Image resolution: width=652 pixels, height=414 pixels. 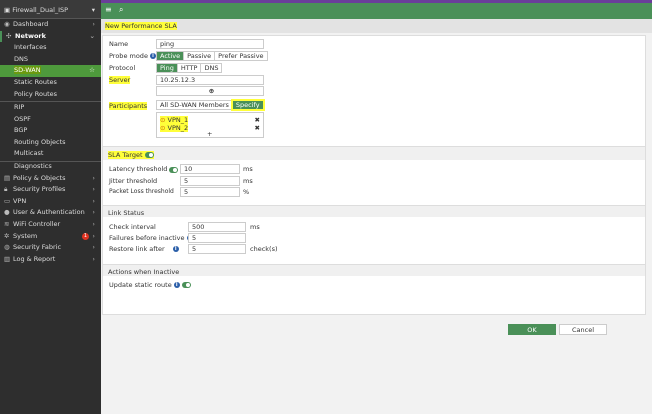 I want to click on sidebar-item-policy-objects: ▤ Policy & Objects ›, so click(x=50, y=179).